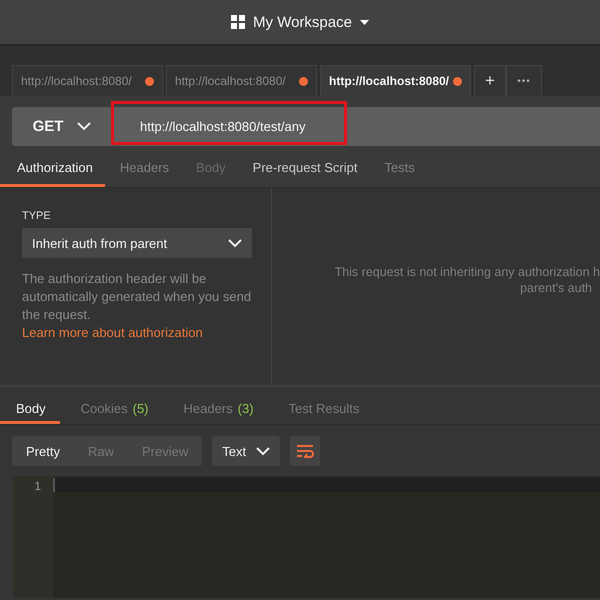  What do you see at coordinates (43, 451) in the screenshot?
I see `view-mode-option: Pretty` at bounding box center [43, 451].